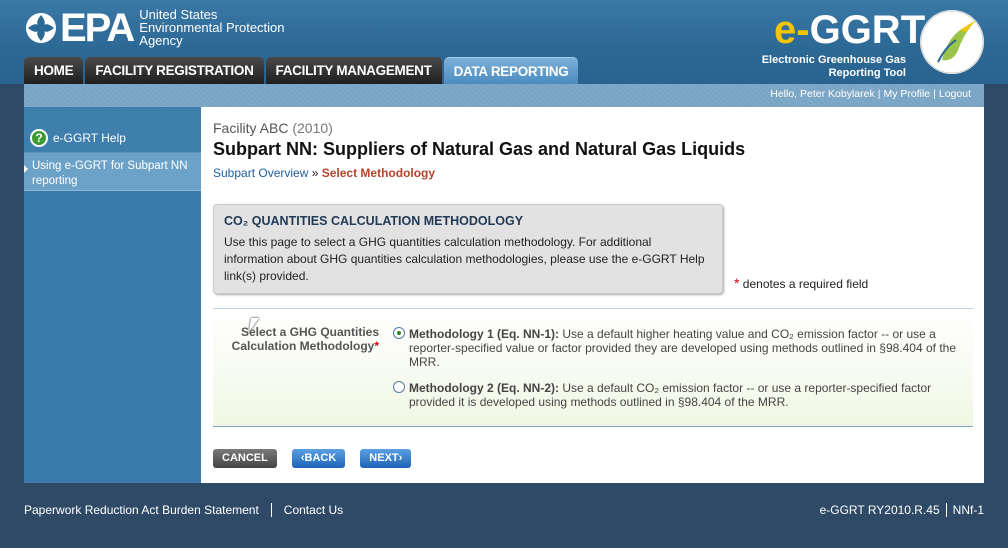  What do you see at coordinates (399, 387) in the screenshot?
I see `methodology-2-radio` at bounding box center [399, 387].